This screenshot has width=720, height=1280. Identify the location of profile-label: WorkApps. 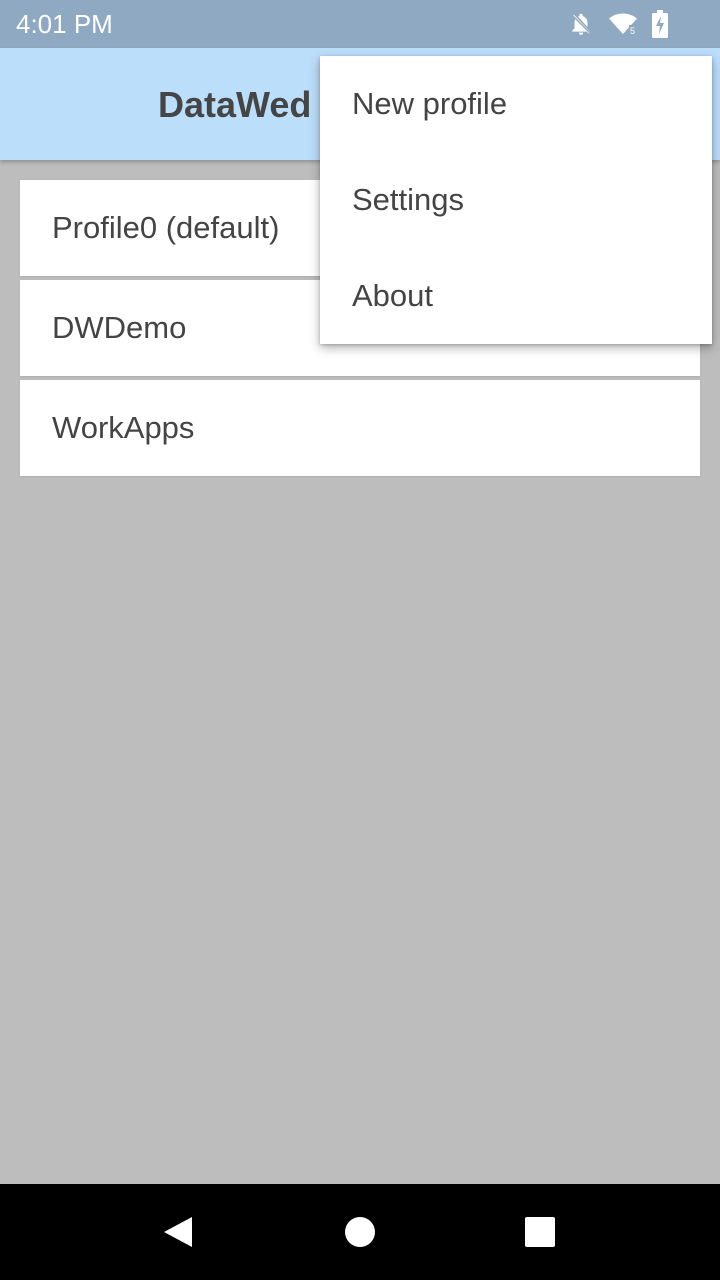
(123, 427).